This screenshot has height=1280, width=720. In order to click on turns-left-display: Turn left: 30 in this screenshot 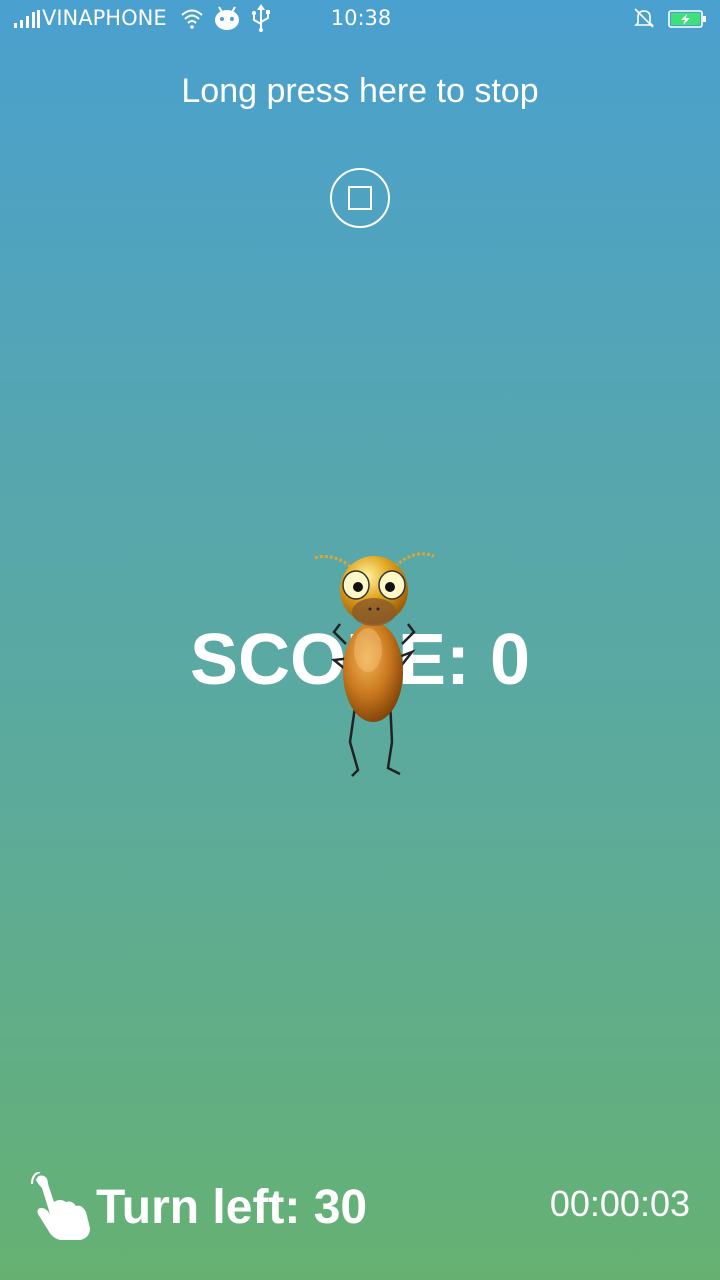, I will do `click(232, 1207)`.